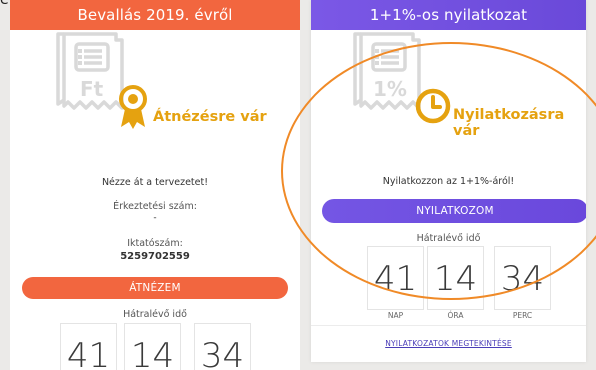 The width and height of the screenshot is (596, 370). I want to click on timer-unit-hours: ÓRA, so click(455, 315).